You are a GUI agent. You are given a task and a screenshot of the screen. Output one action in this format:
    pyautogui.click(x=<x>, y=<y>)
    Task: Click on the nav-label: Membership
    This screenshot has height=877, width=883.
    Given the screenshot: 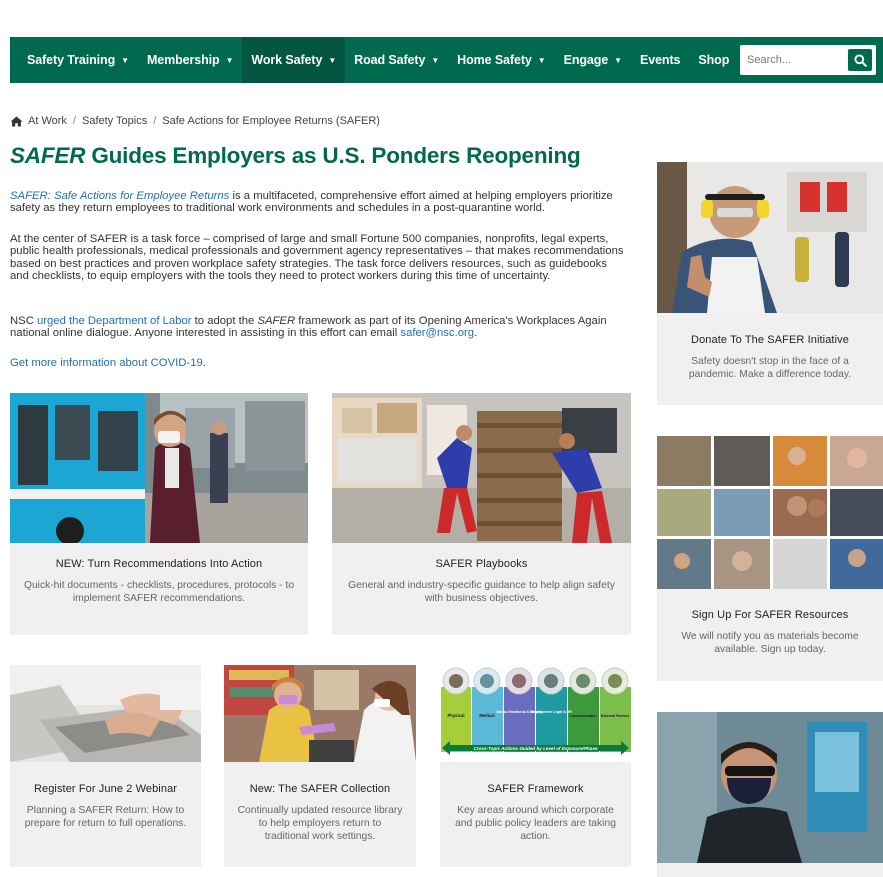 What is the action you would take?
    pyautogui.click(x=183, y=60)
    